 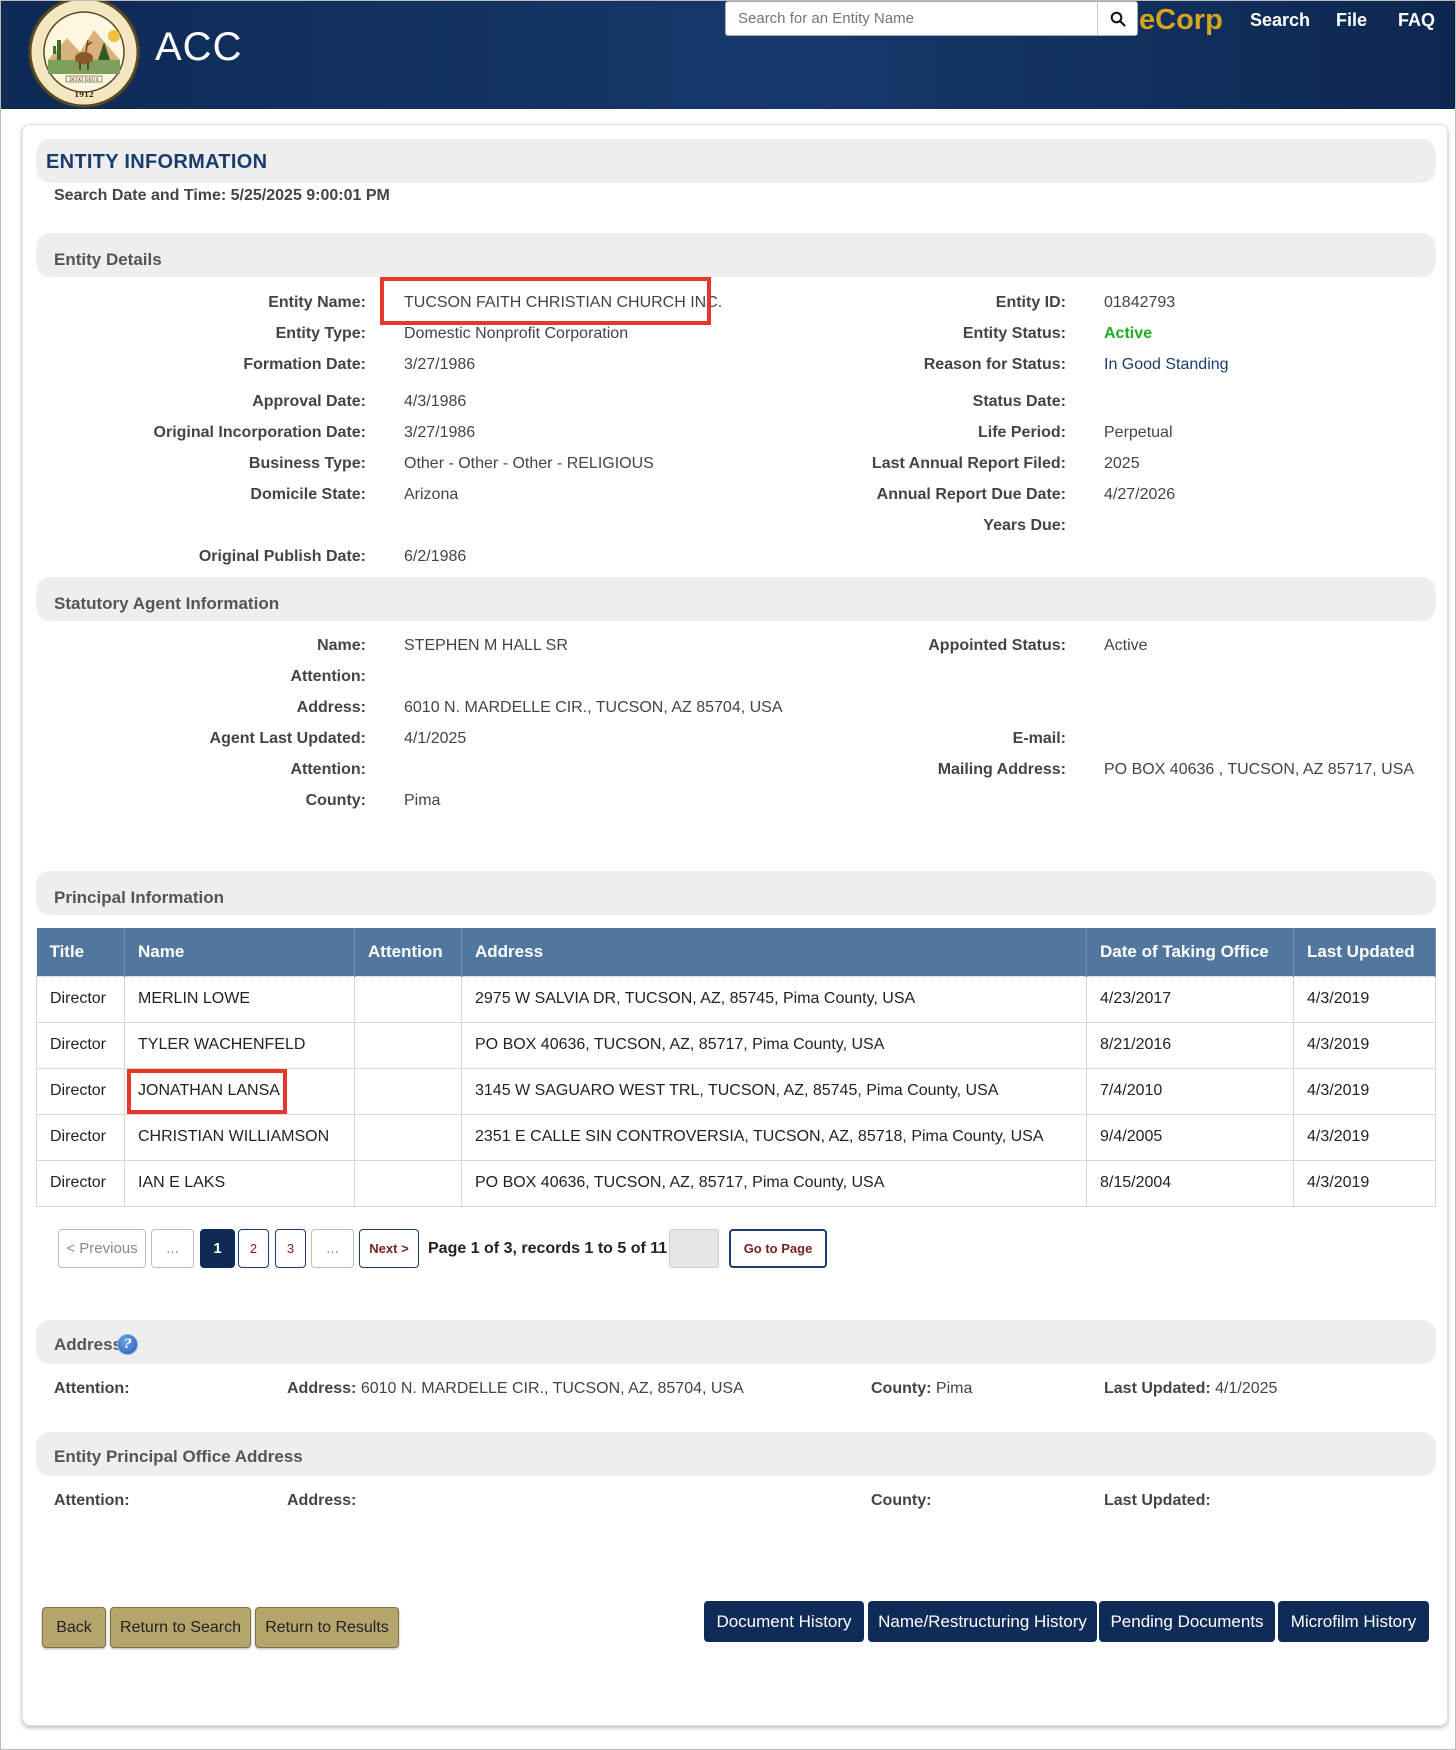 I want to click on entity-detail-value: Perpetual, so click(x=1138, y=432).